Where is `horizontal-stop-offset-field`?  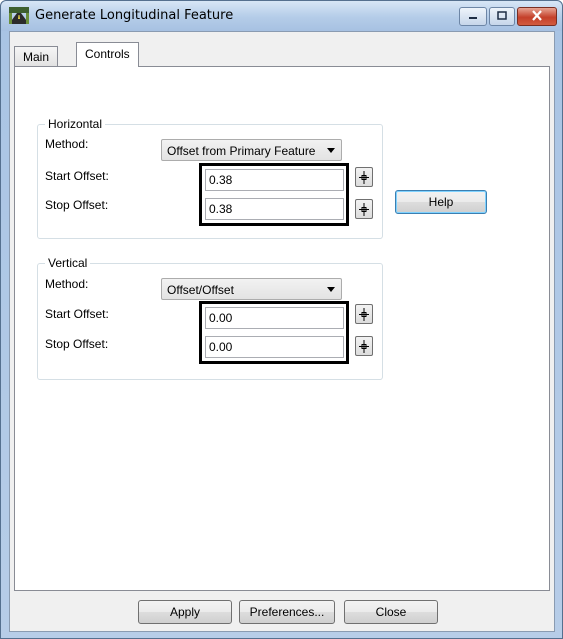 horizontal-stop-offset-field is located at coordinates (274, 209).